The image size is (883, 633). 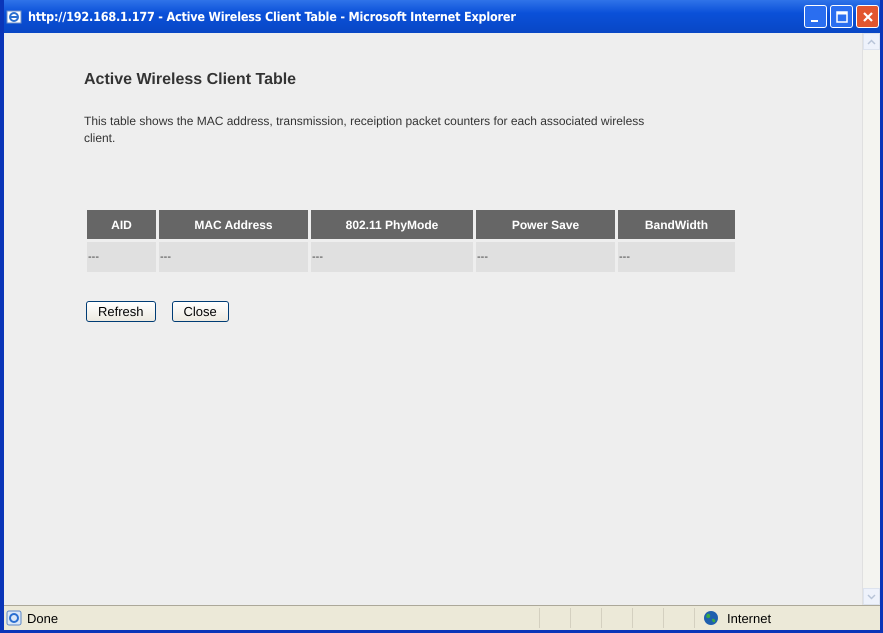 I want to click on status-text: Done, so click(x=43, y=618).